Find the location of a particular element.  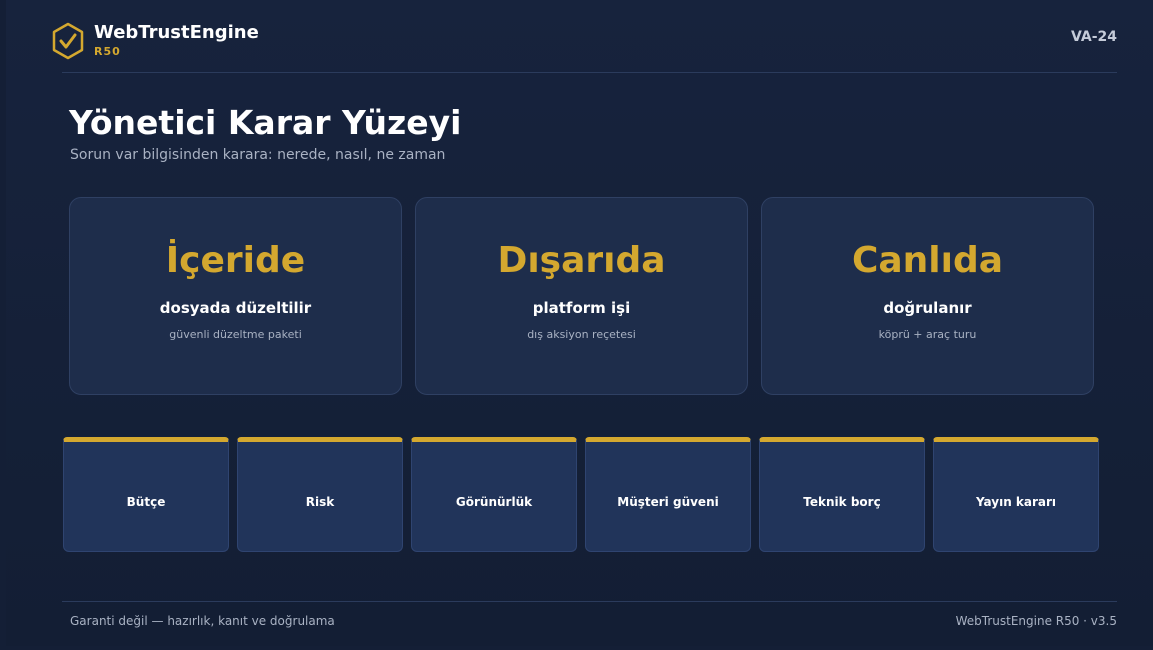

tile-yayin-karari: Yayın kararı is located at coordinates (1016, 494).